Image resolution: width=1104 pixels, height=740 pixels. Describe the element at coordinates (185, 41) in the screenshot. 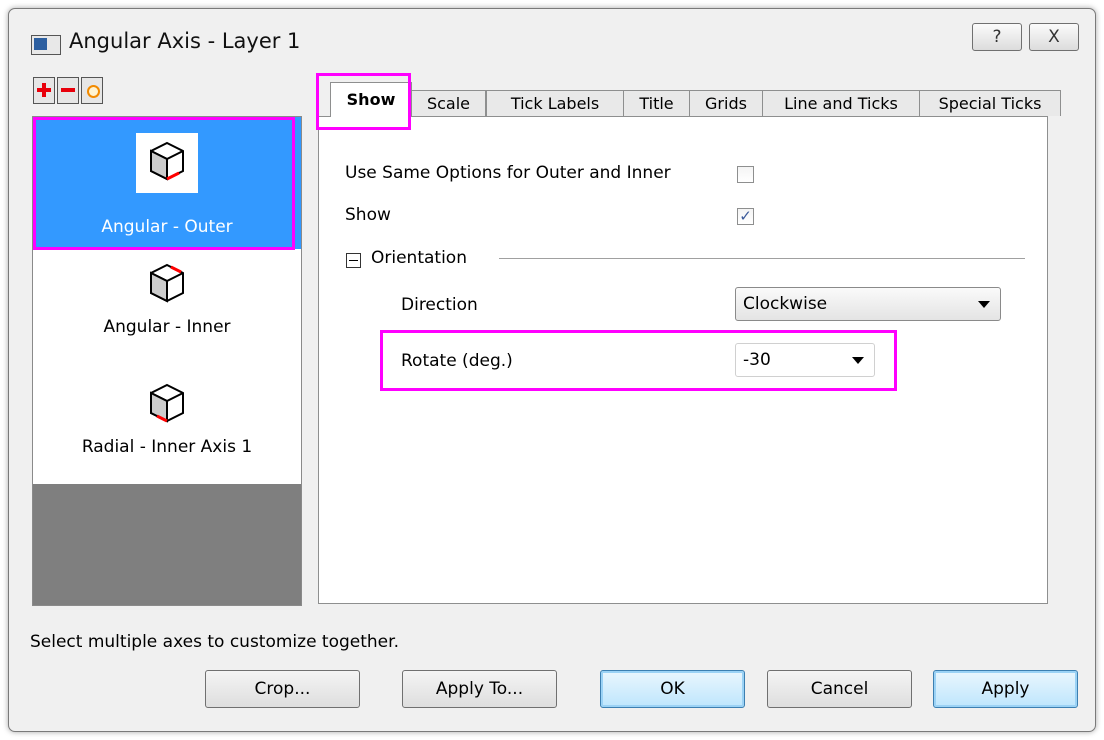

I see `window-title: Angular Axis - Layer 1` at that location.